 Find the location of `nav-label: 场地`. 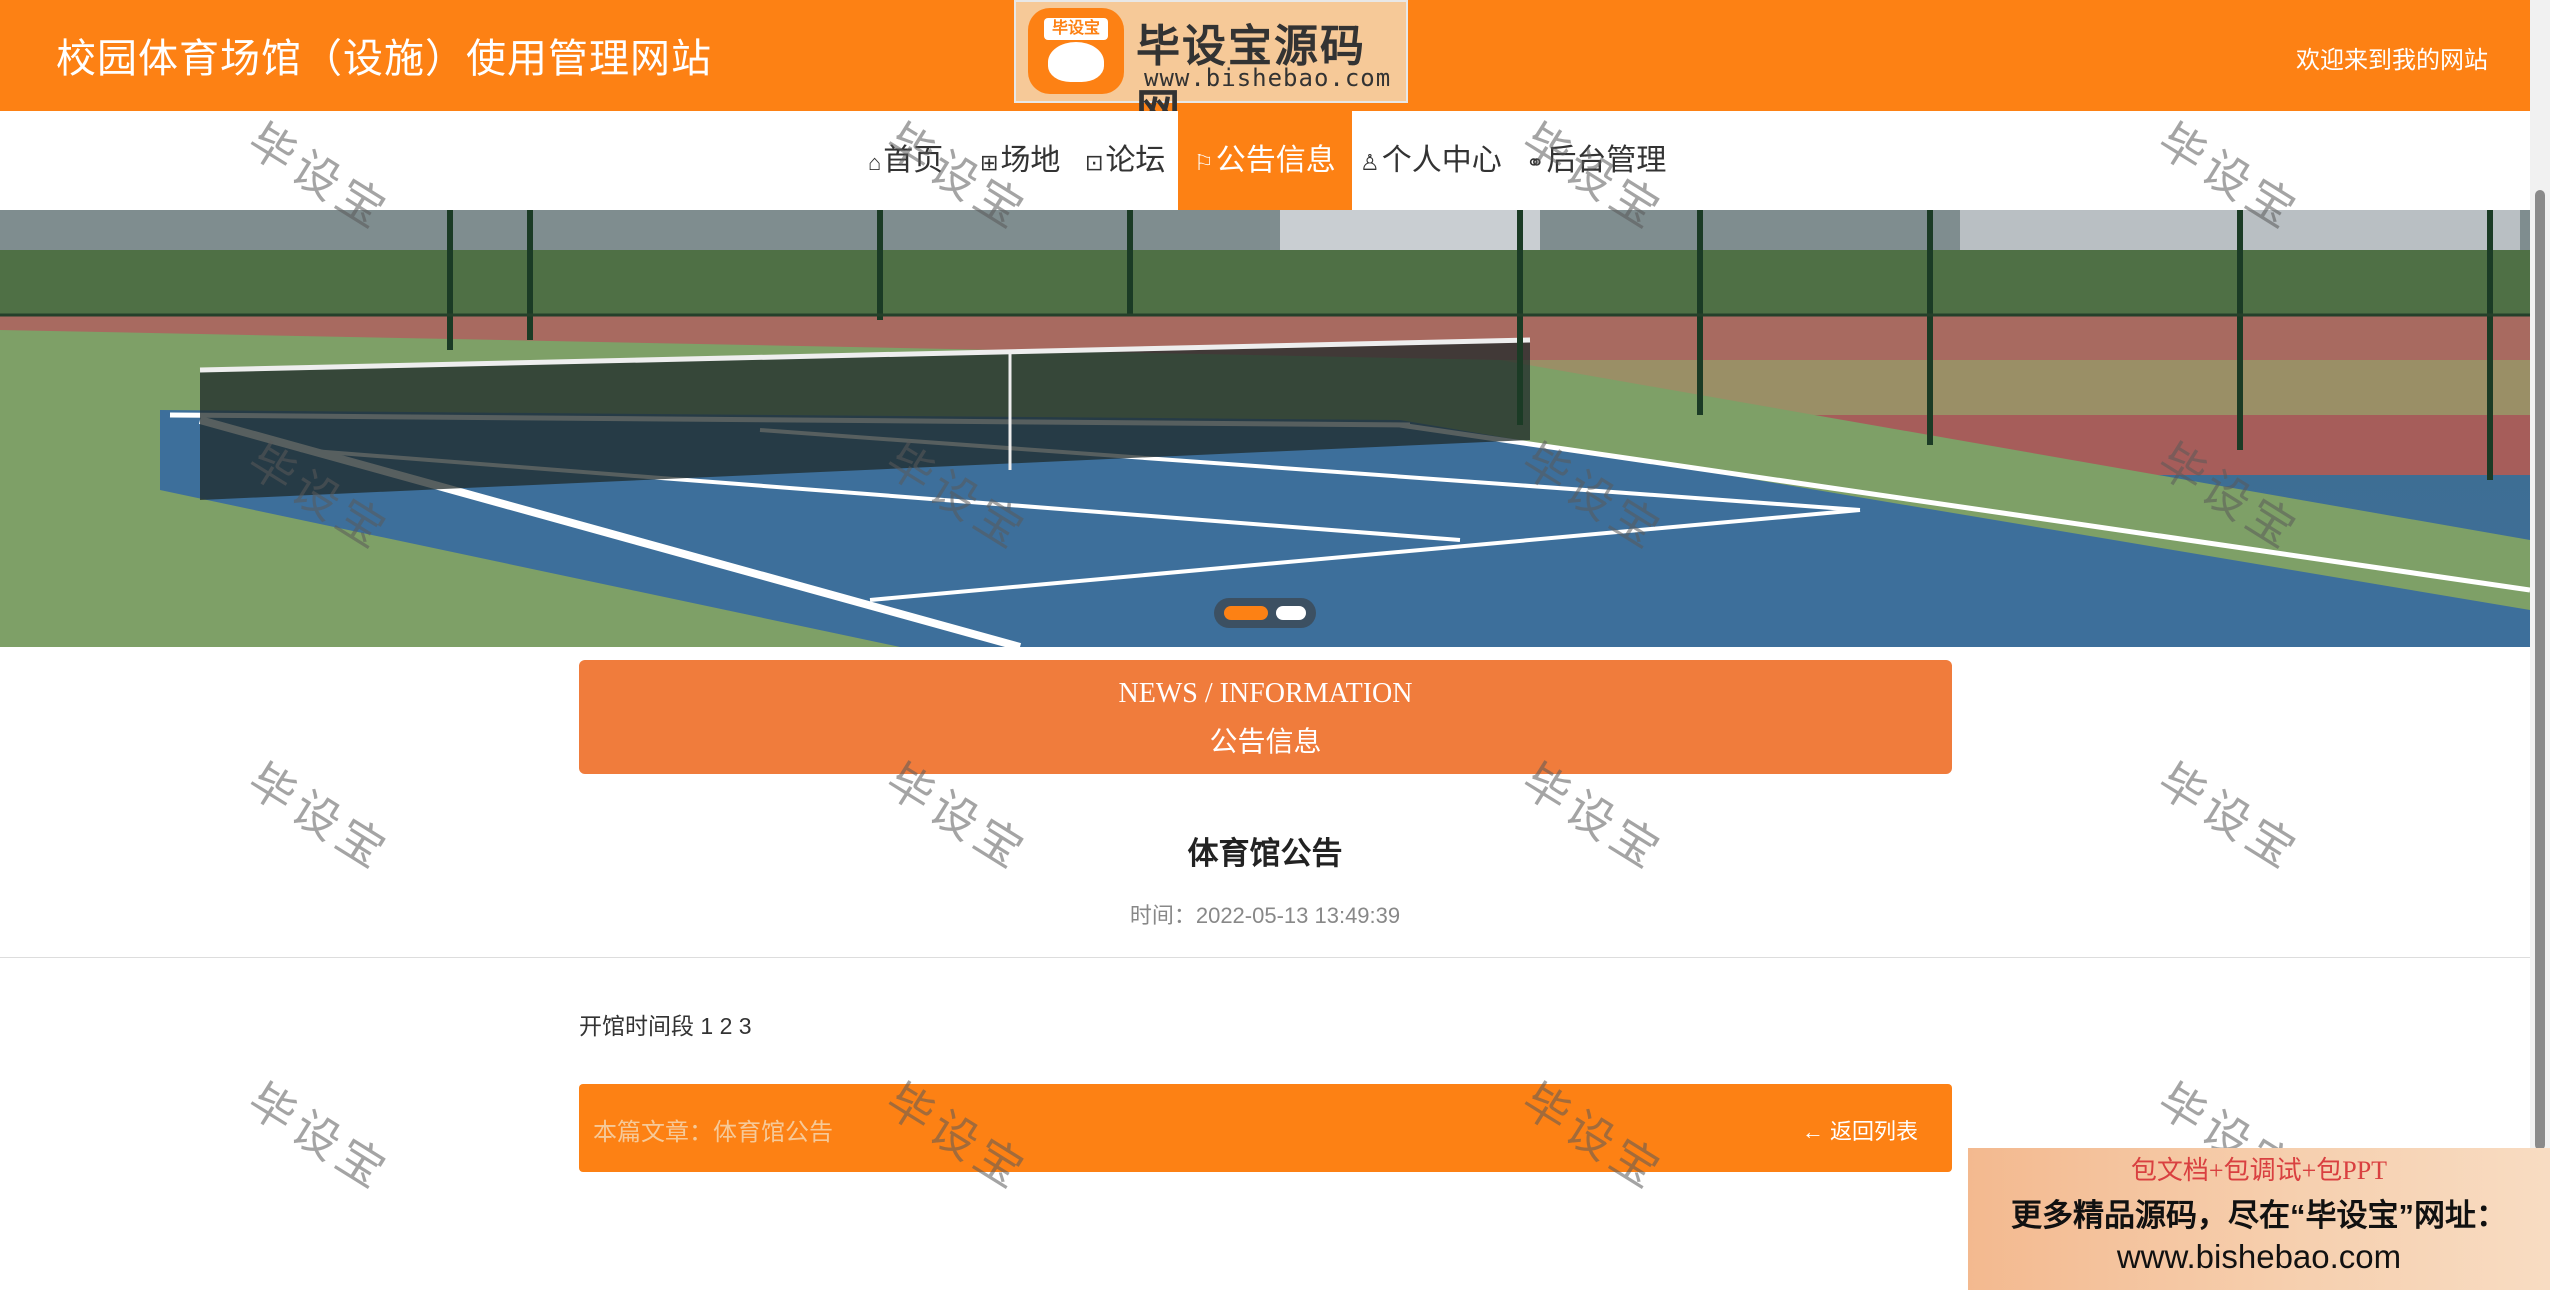

nav-label: 场地 is located at coordinates (1030, 160).